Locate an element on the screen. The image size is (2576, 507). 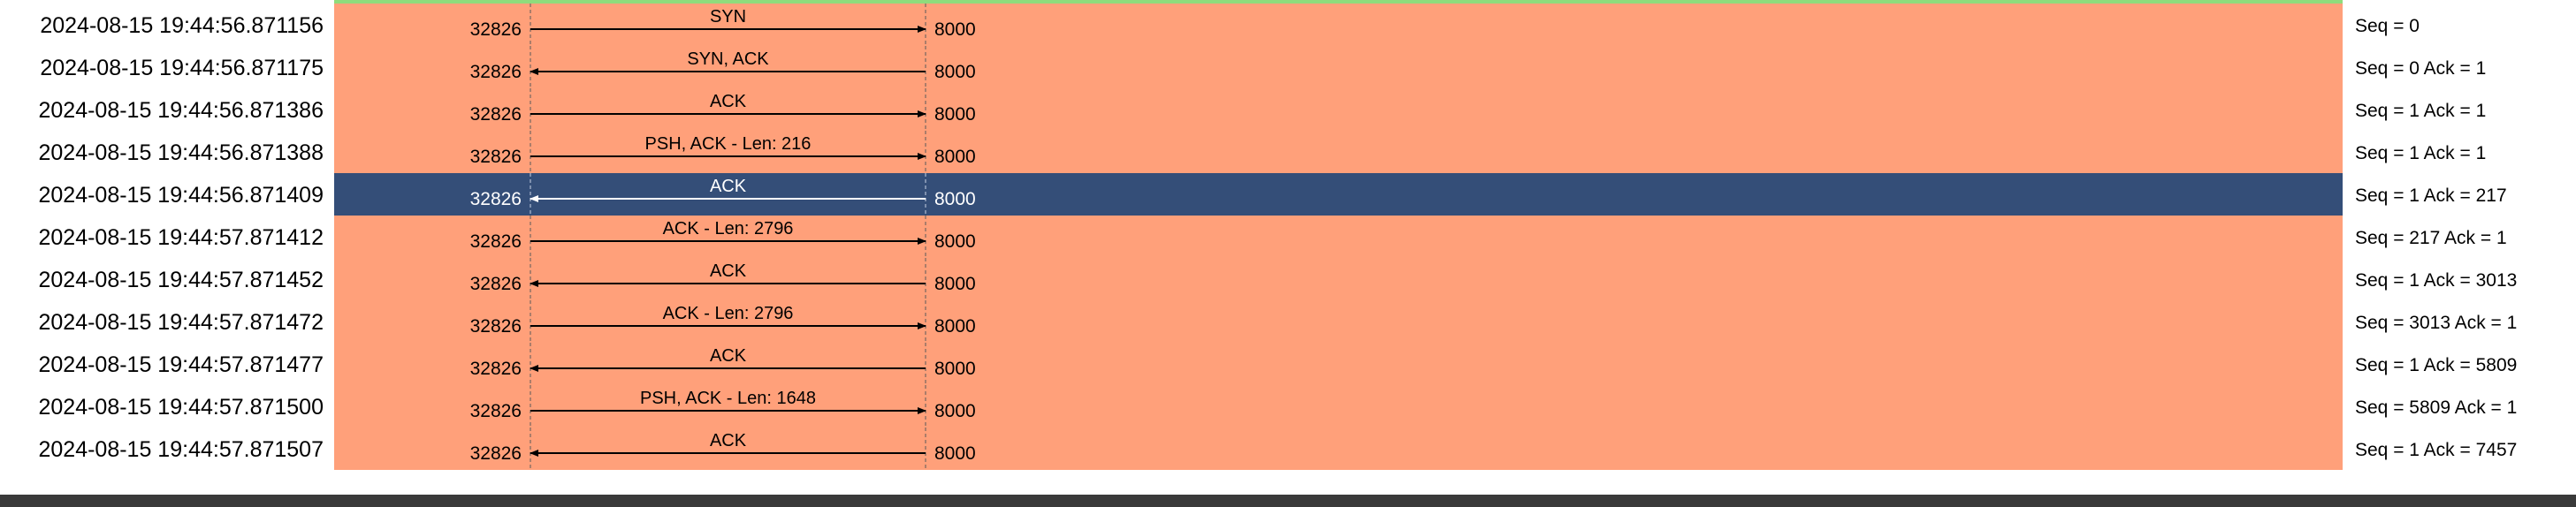
packet-time: 2024-08-15 19:44:56.871156 is located at coordinates (182, 25).